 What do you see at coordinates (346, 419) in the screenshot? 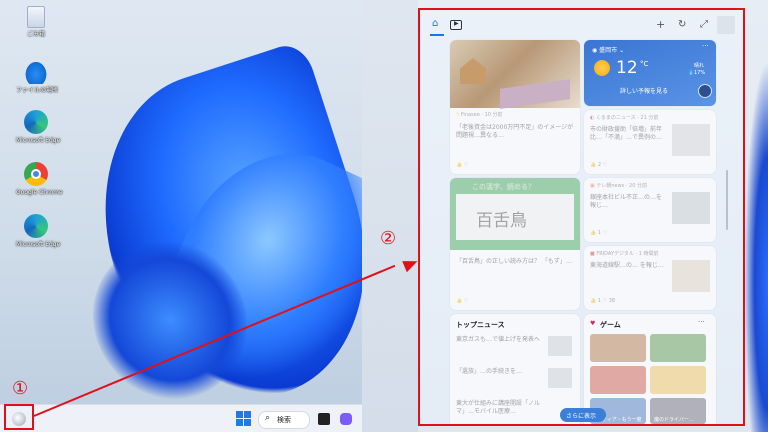
I see `chat-icon` at bounding box center [346, 419].